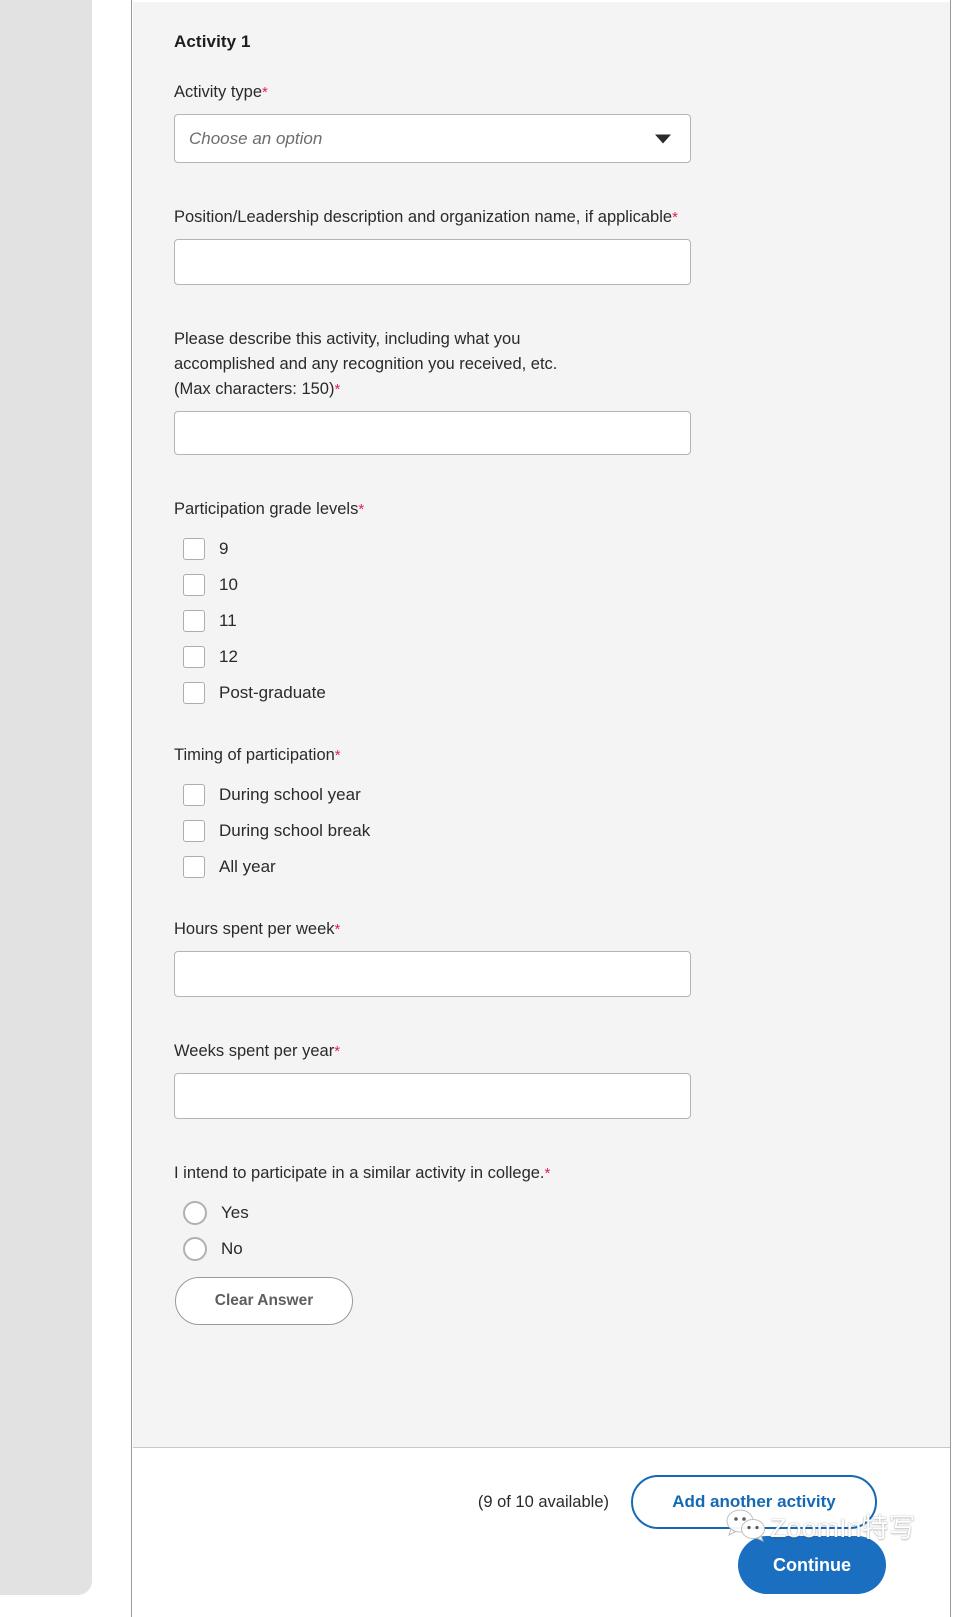 This screenshot has height=1617, width=968. Describe the element at coordinates (812, 1565) in the screenshot. I see `continue-button: Continue` at that location.